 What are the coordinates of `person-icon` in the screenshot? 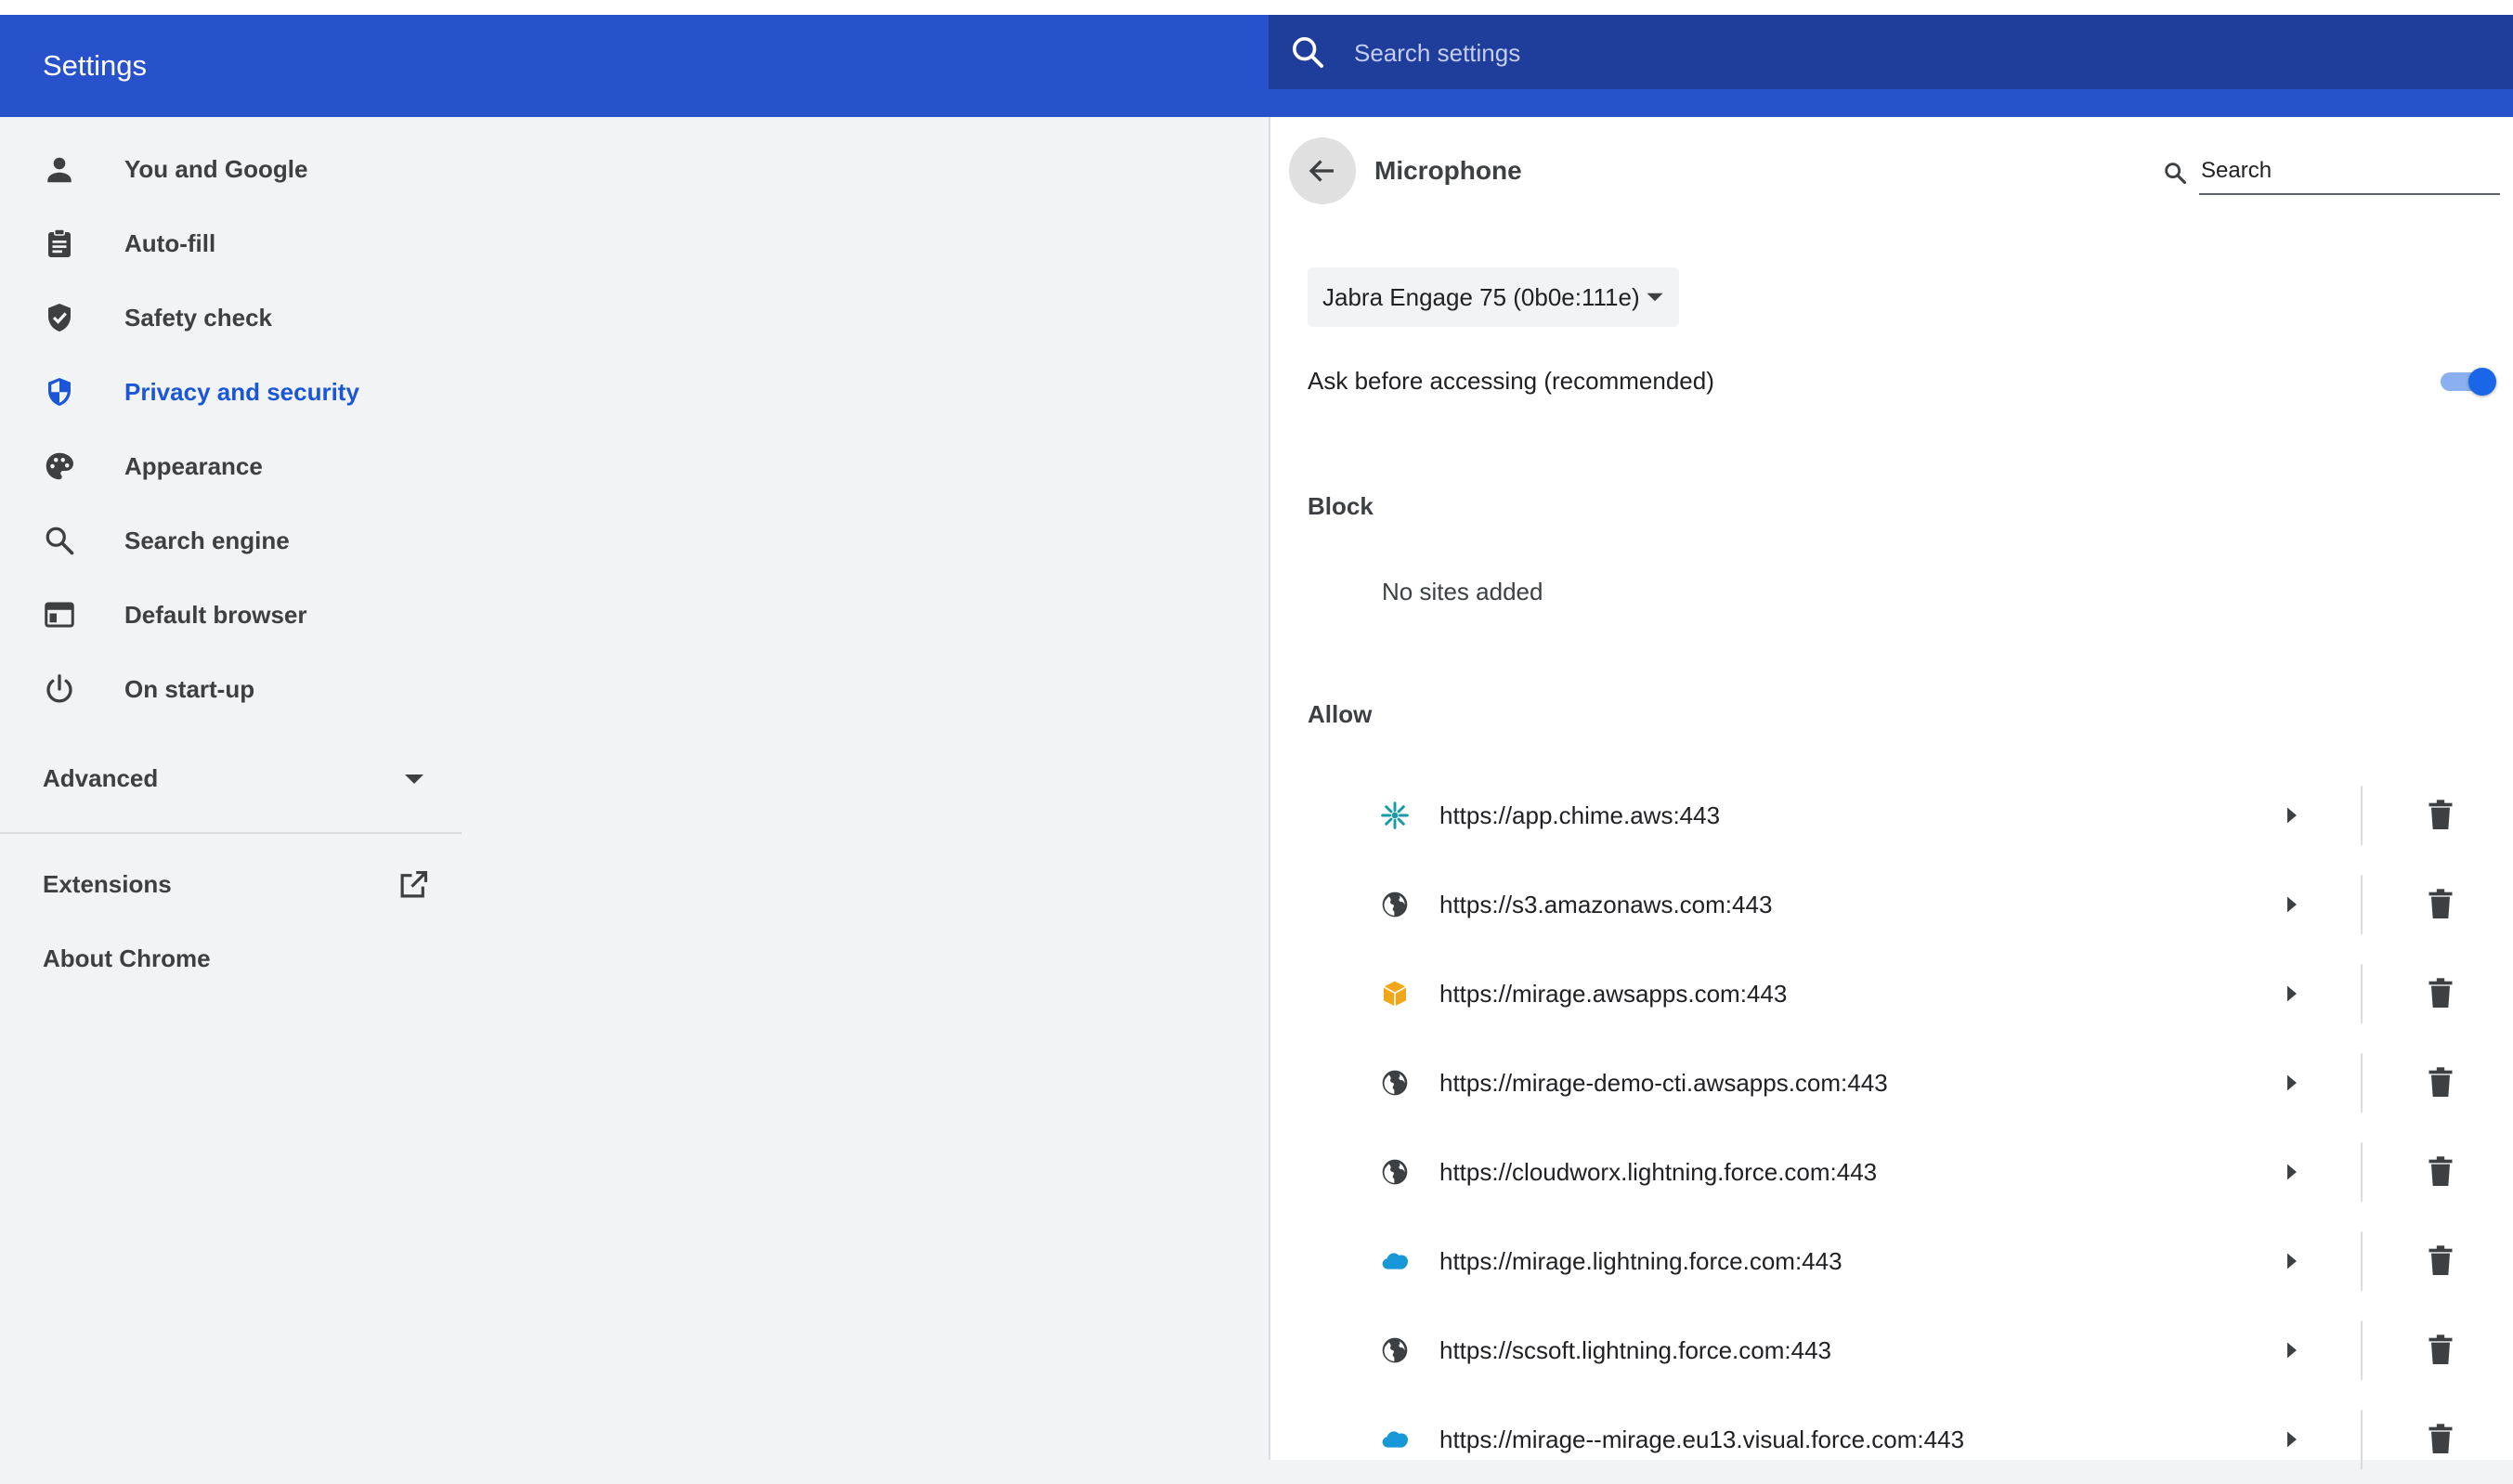 It's located at (59, 170).